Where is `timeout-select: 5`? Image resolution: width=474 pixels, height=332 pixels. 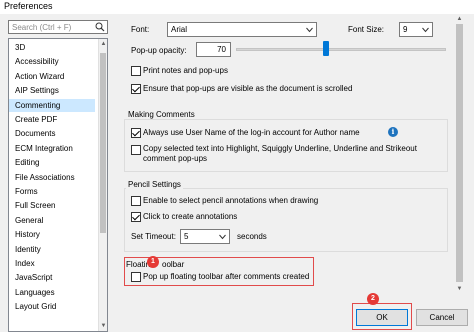 timeout-select: 5 is located at coordinates (205, 236).